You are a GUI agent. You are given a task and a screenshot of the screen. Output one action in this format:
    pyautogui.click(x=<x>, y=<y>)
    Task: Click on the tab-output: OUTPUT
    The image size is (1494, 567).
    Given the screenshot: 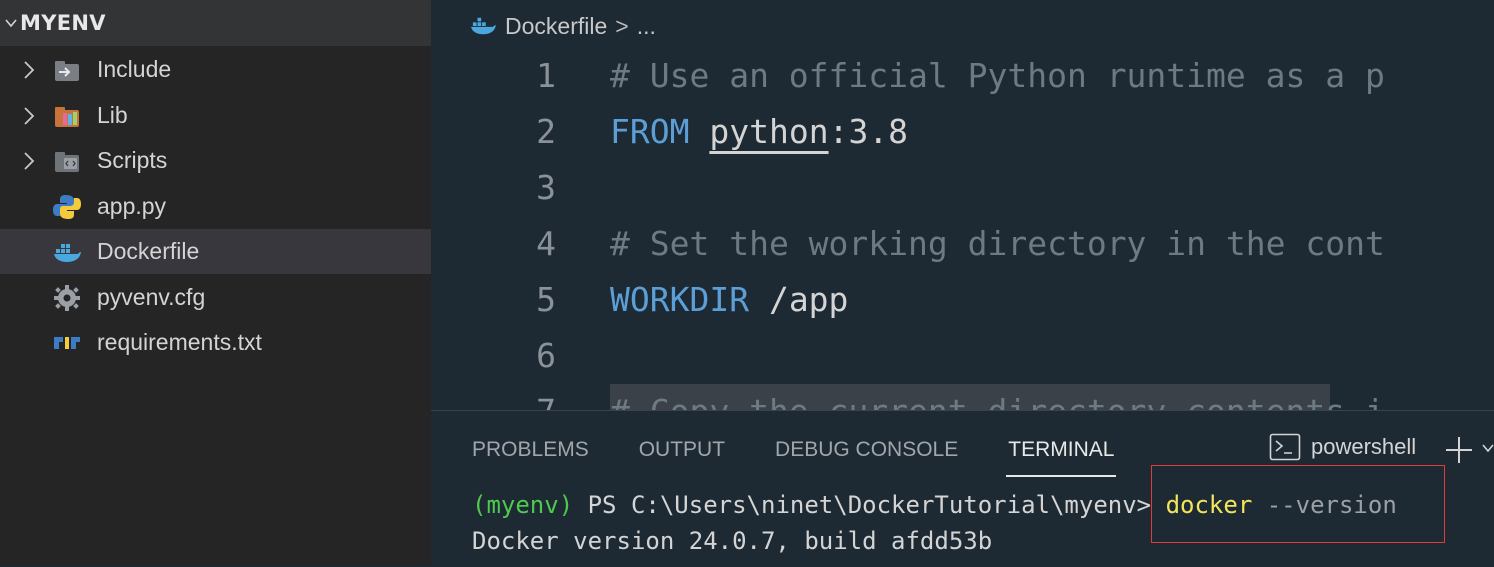 What is the action you would take?
    pyautogui.click(x=682, y=455)
    